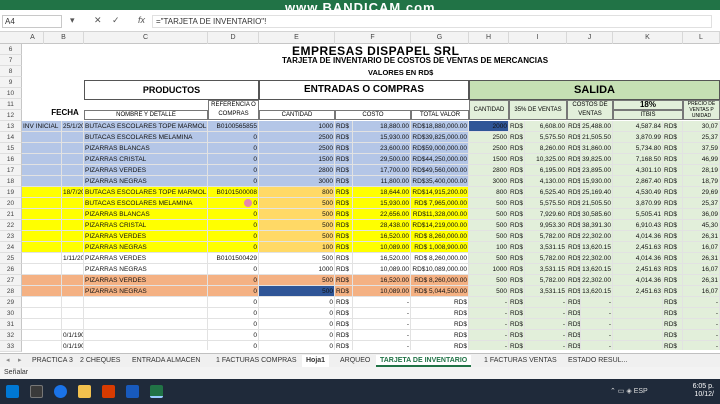 This screenshot has width=720, height=404. Describe the element at coordinates (517, 203) in the screenshot. I see `cell-j-16: RD$` at that location.